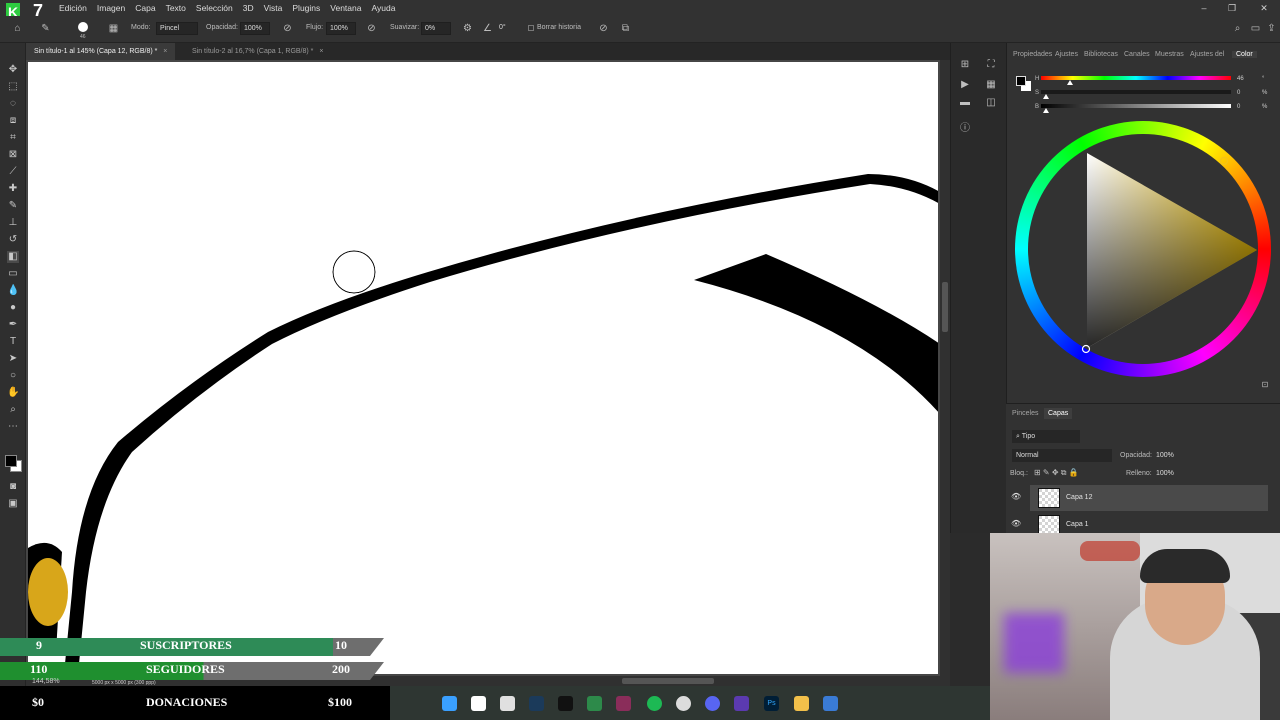  I want to click on menu-vista: Vista, so click(273, 8).